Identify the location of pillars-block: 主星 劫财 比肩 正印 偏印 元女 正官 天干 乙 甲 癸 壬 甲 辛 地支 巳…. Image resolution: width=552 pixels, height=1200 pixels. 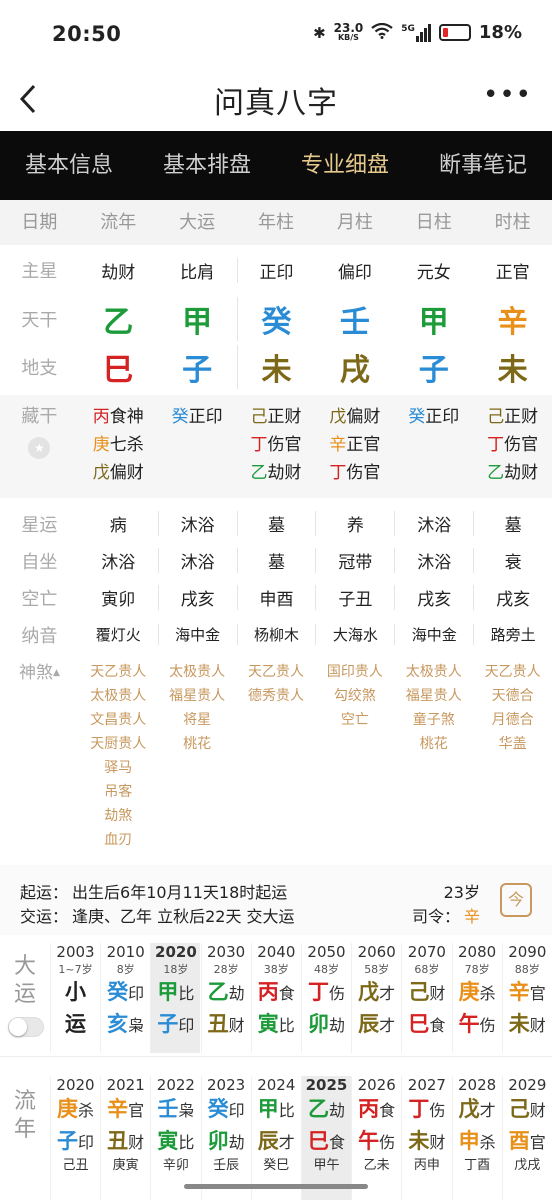
(276, 320).